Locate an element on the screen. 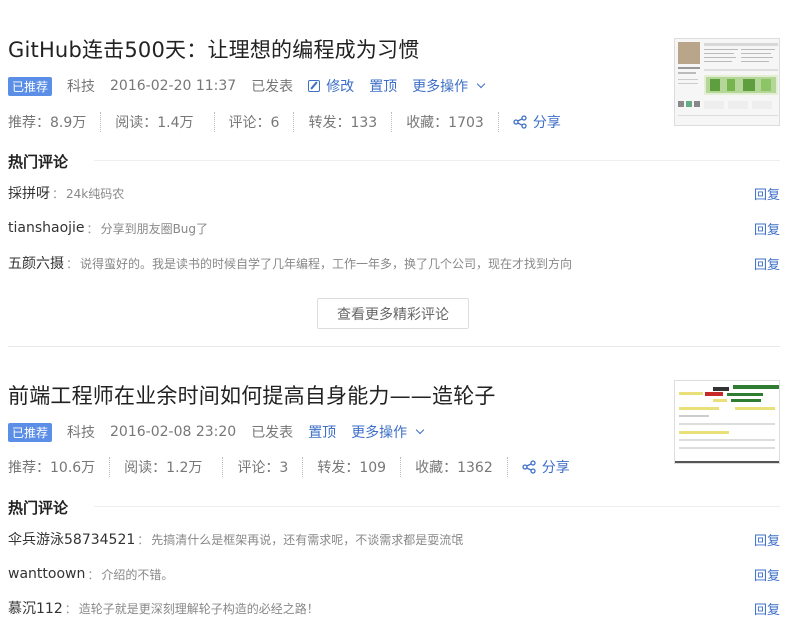 This screenshot has width=800, height=631. publish-datetime: 2016-02-08 23:20 is located at coordinates (173, 432).